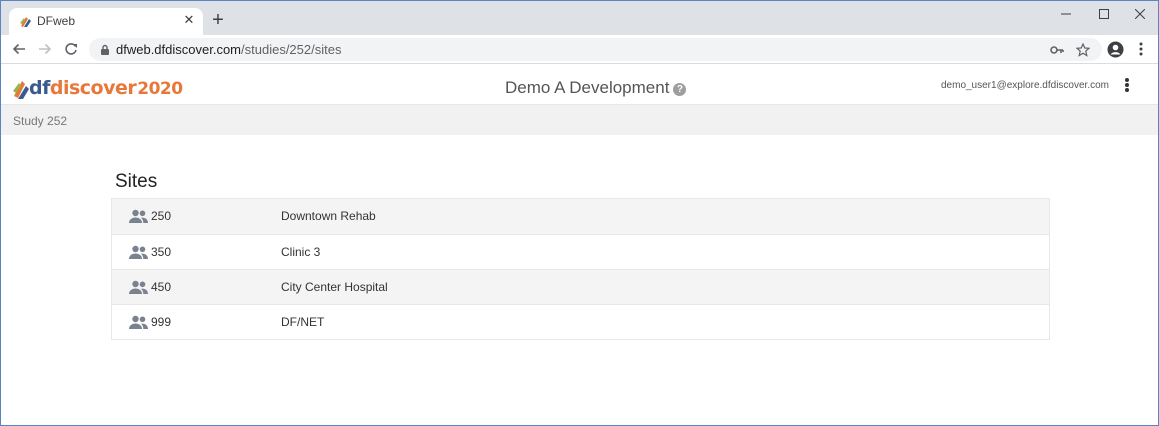  What do you see at coordinates (291, 49) in the screenshot?
I see `url-path: /studies/252/sites` at bounding box center [291, 49].